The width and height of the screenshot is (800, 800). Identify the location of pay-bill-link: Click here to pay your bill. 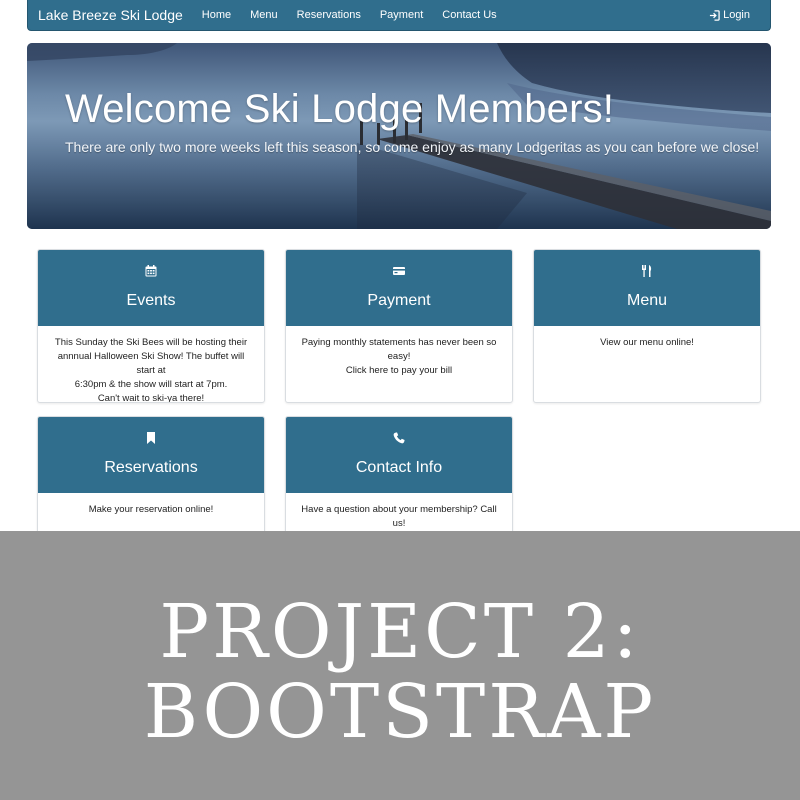
(399, 371).